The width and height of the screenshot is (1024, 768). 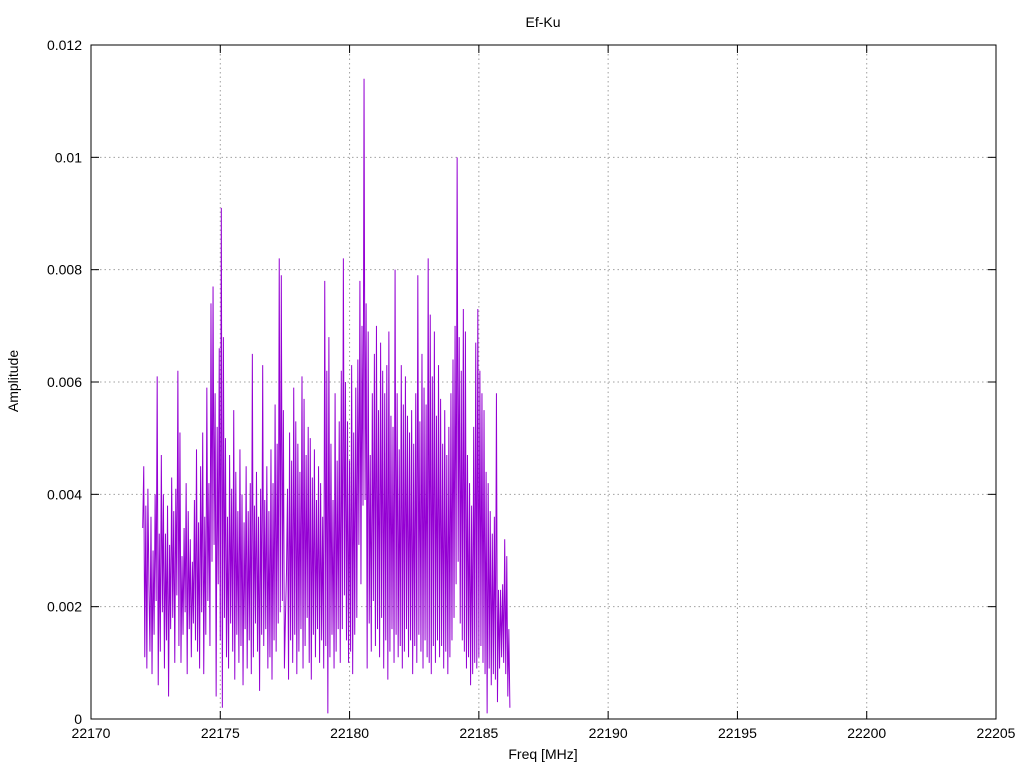 What do you see at coordinates (64, 607) in the screenshot?
I see `y-tick-label: 0.002` at bounding box center [64, 607].